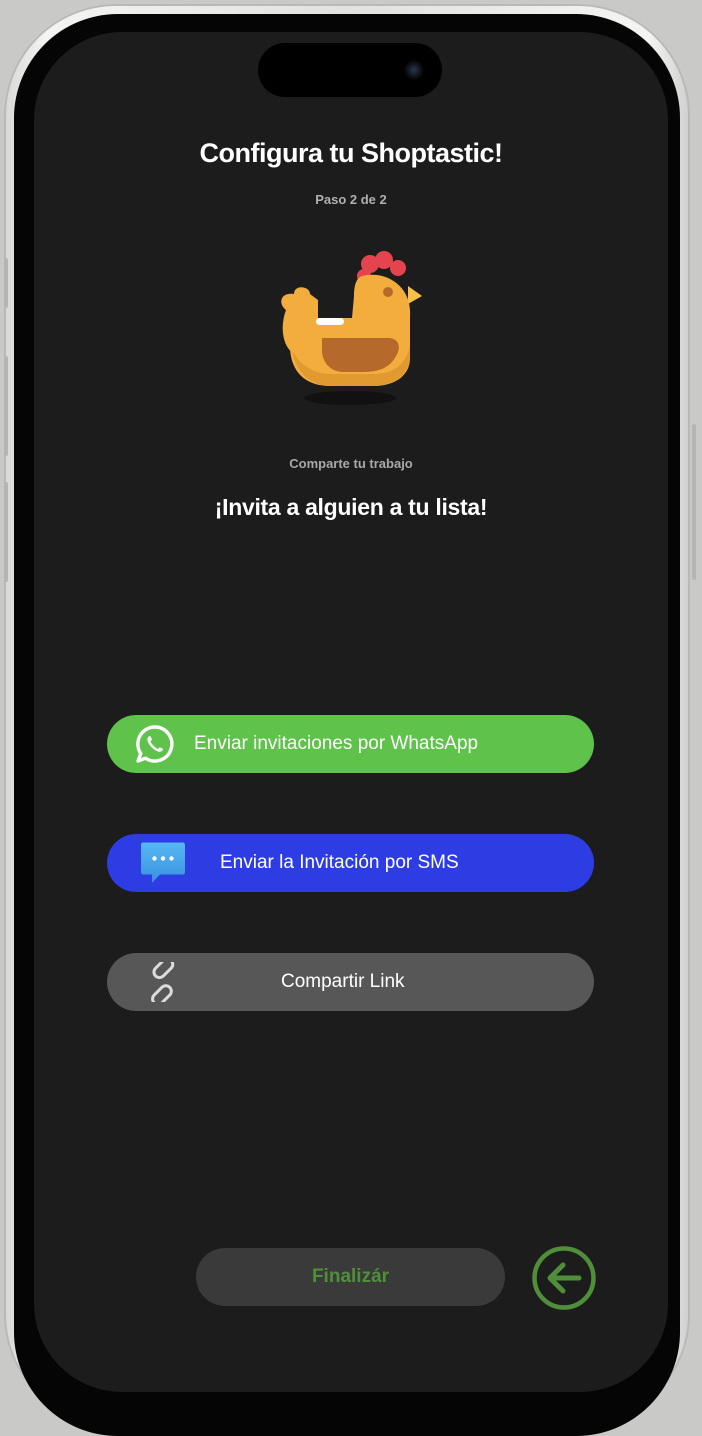 This screenshot has height=1436, width=702. I want to click on page-title: Configura tu Shoptastic!, so click(351, 153).